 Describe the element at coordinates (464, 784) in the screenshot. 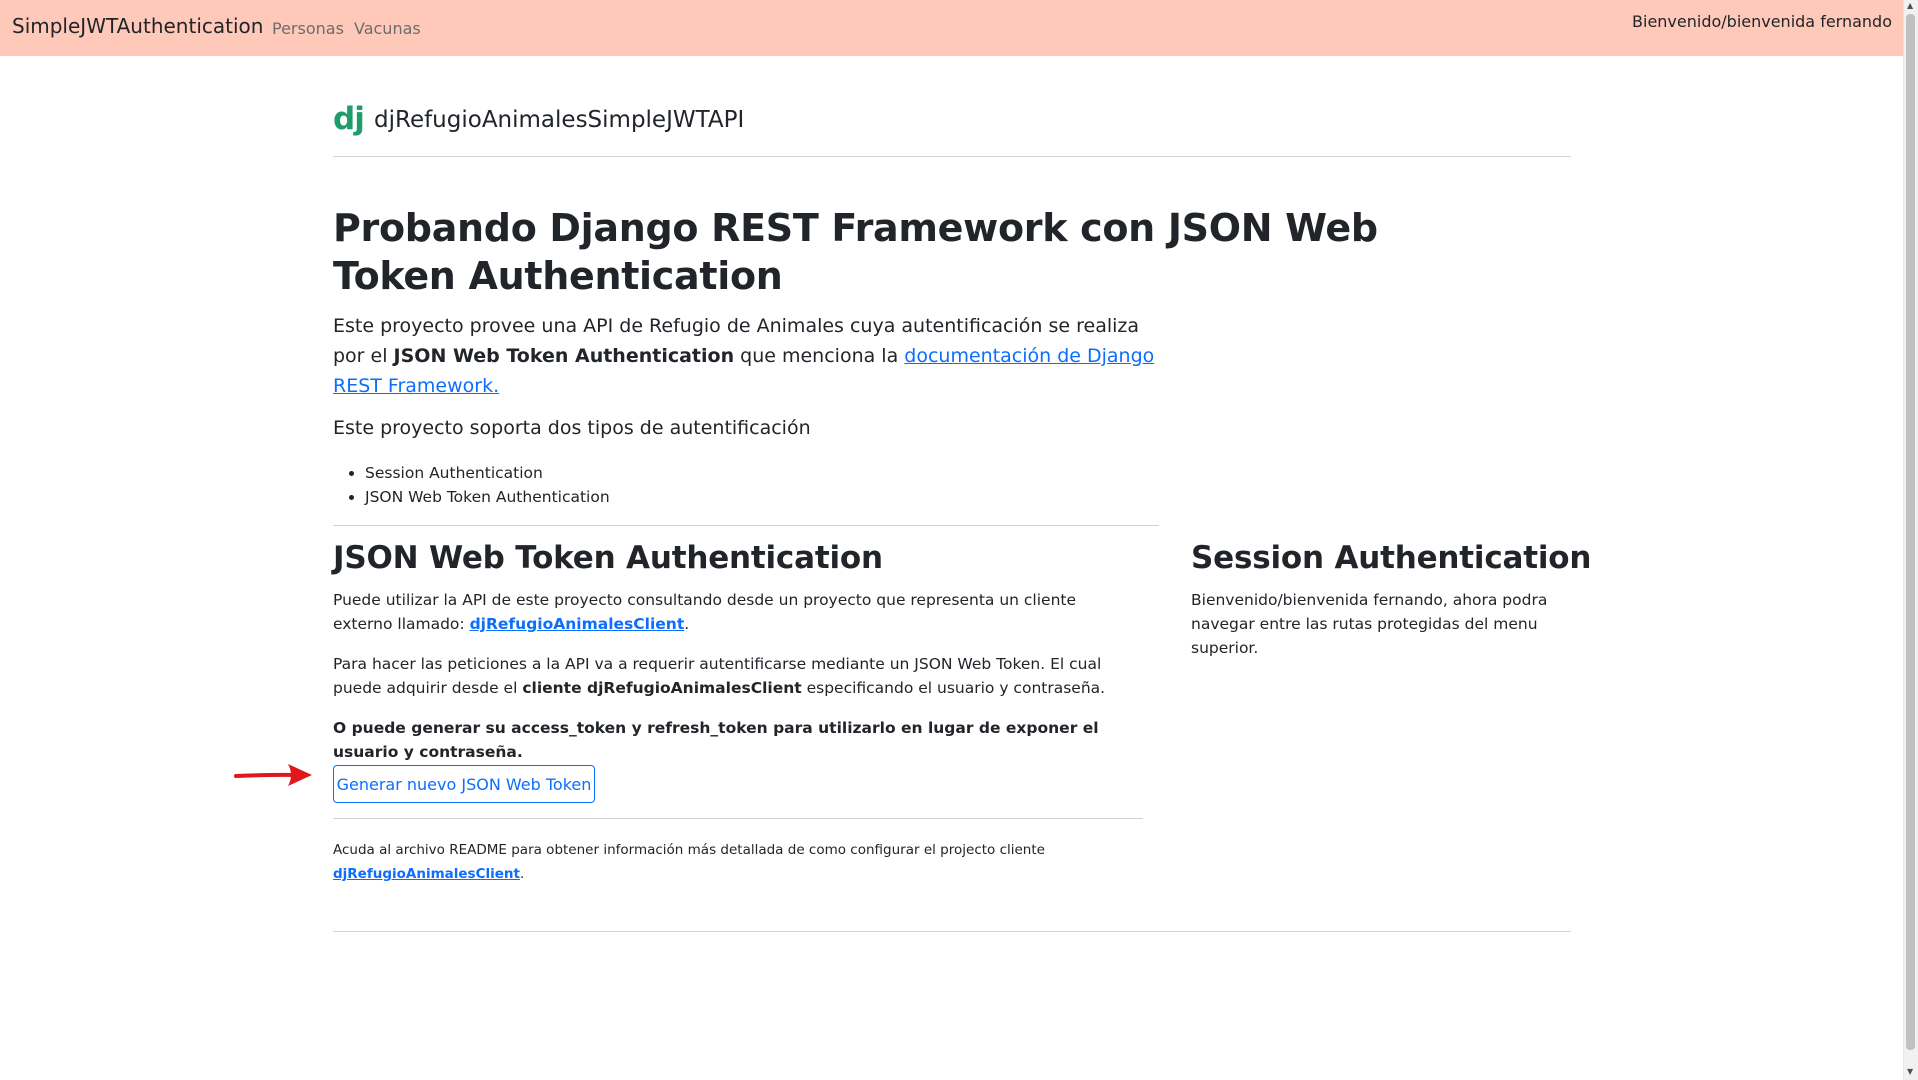

I see `generate-jwt-button: Generar nuevo JSON Web Token` at that location.